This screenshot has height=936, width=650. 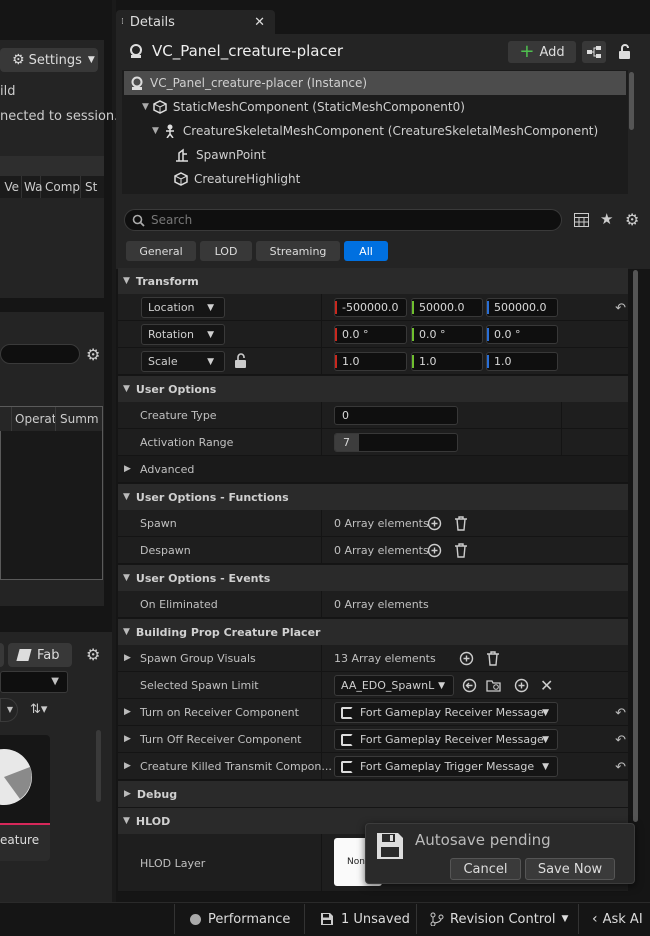 What do you see at coordinates (522, 307) in the screenshot?
I see `location-z-field: 500000.0` at bounding box center [522, 307].